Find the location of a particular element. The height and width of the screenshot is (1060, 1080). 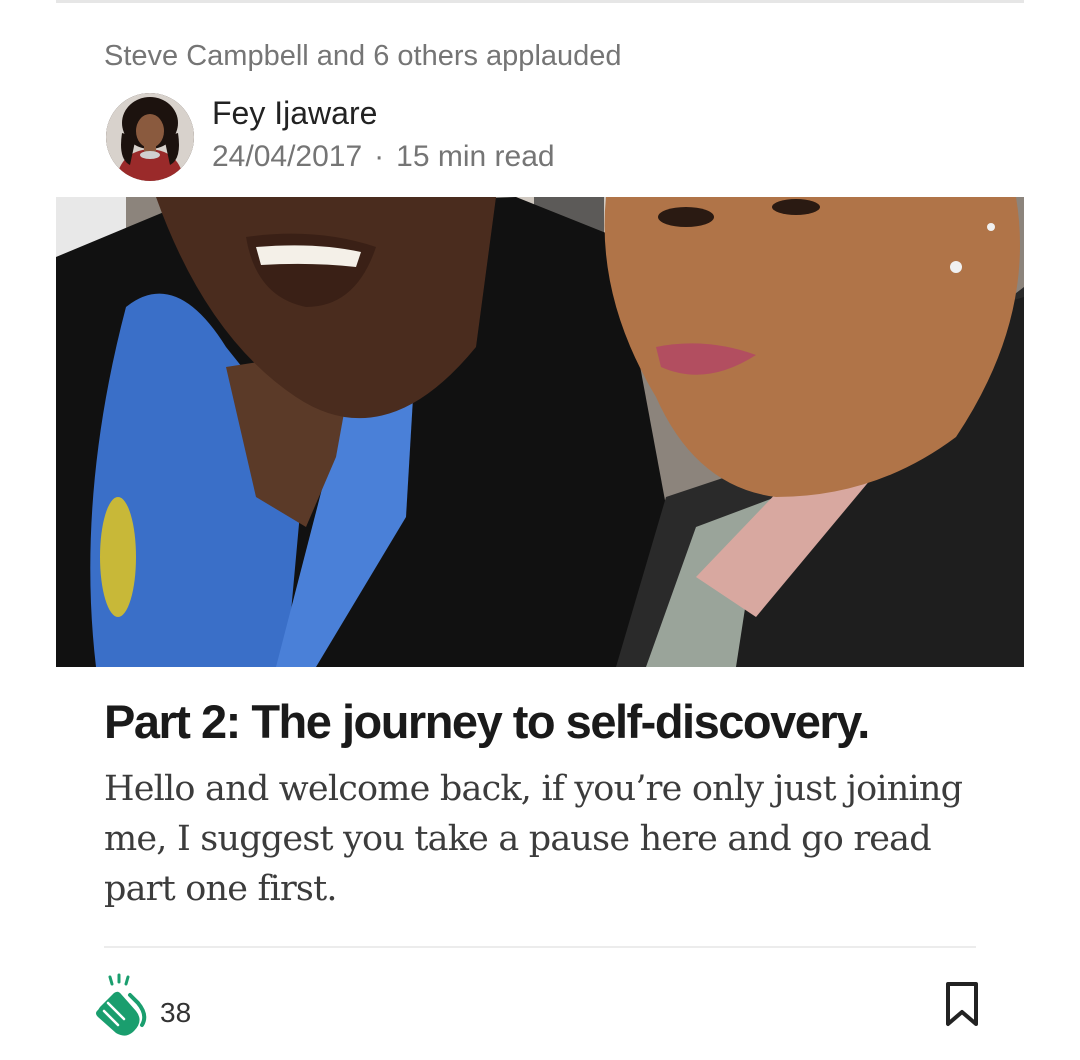

clap-button is located at coordinates (121, 1006).